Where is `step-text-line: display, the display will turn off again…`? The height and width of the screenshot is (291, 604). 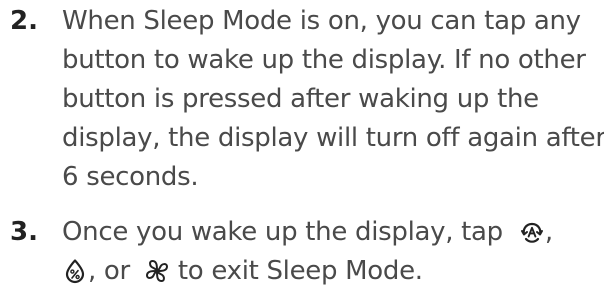
step-text-line: display, the display will turn off again… is located at coordinates (333, 138).